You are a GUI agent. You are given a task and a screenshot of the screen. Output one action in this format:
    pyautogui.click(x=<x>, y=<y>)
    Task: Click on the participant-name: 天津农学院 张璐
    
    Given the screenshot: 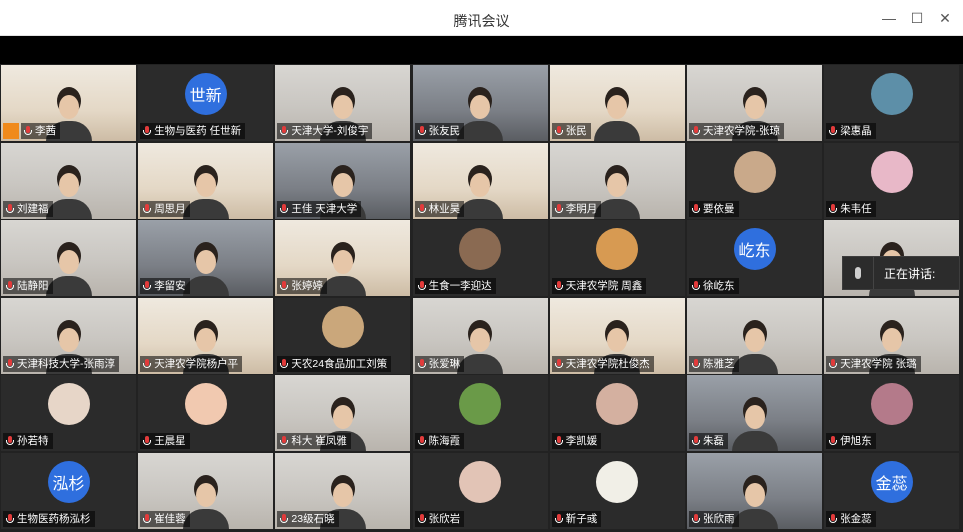 What is the action you would take?
    pyautogui.click(x=878, y=363)
    